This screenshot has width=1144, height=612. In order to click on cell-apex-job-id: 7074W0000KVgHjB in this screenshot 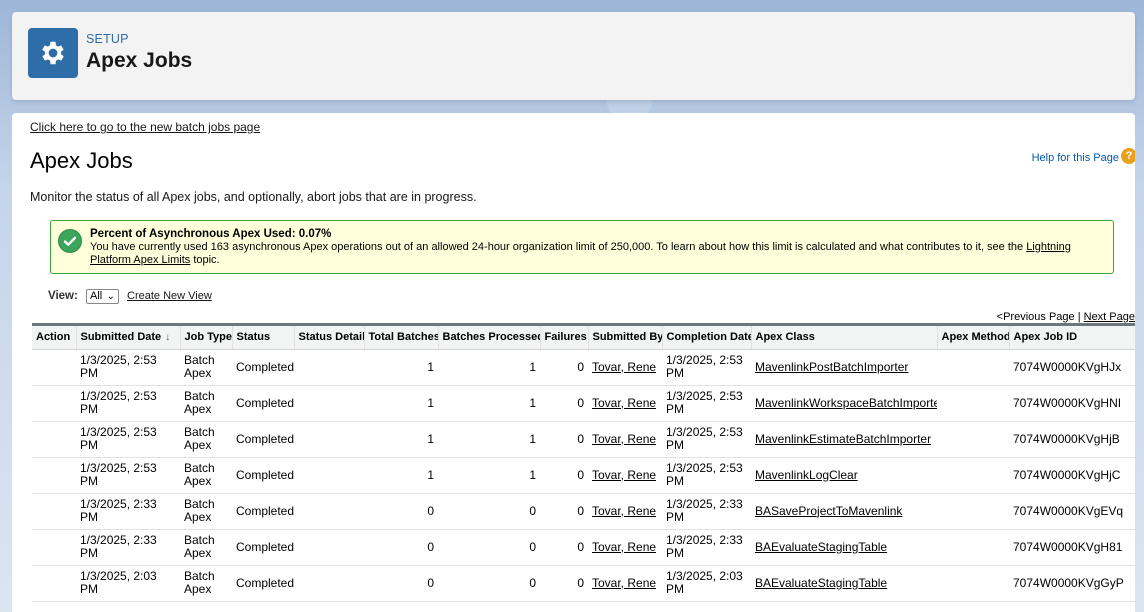, I will do `click(1072, 439)`.